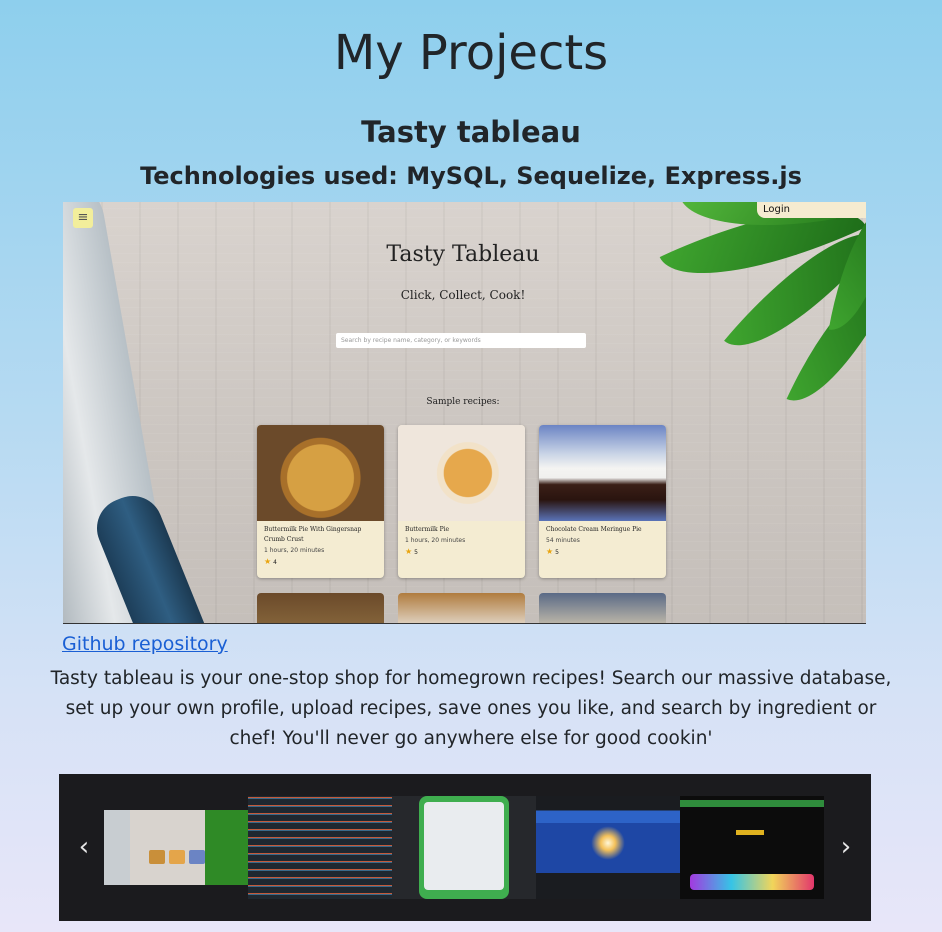  Describe the element at coordinates (83, 218) in the screenshot. I see `menu-icon: ≡` at that location.